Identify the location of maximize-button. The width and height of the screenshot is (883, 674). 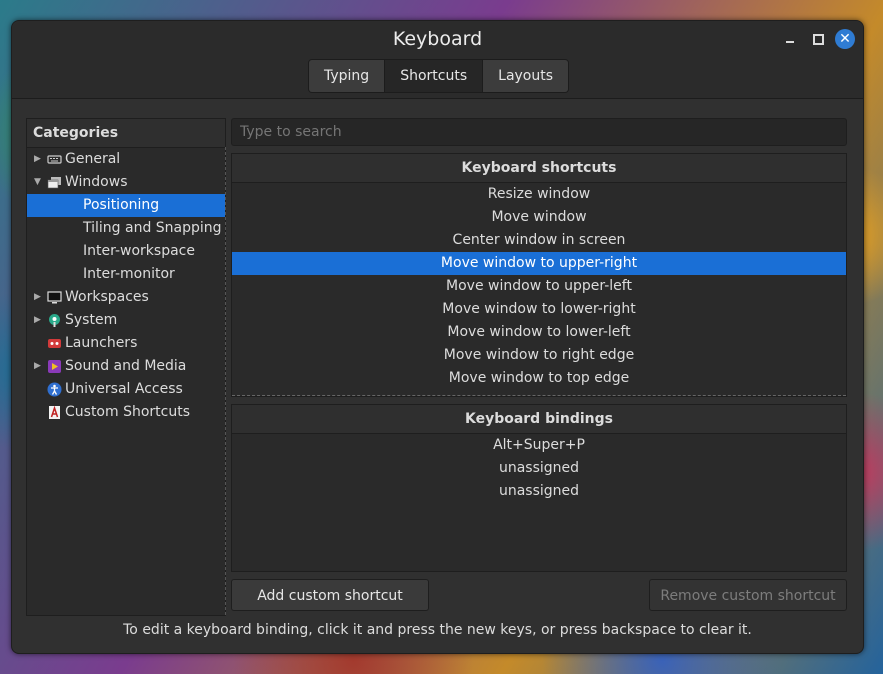
(818, 39).